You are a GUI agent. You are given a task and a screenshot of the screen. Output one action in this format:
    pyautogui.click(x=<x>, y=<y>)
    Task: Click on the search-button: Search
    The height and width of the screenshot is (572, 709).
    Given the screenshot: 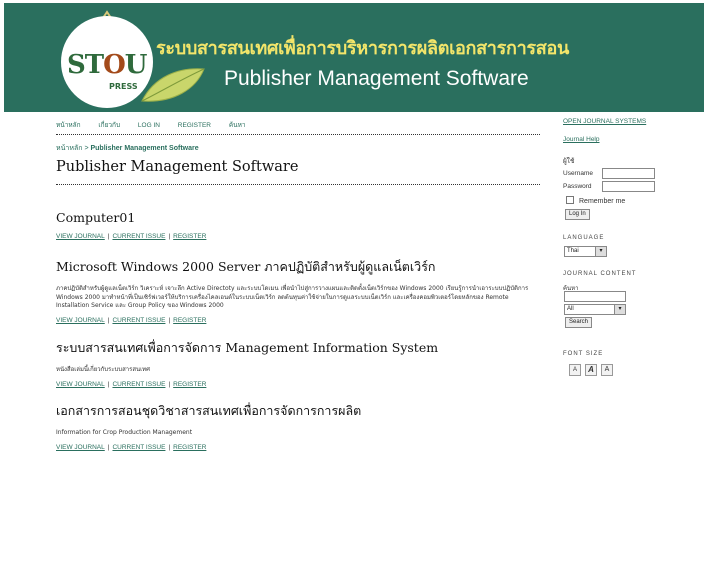 What is the action you would take?
    pyautogui.click(x=579, y=322)
    